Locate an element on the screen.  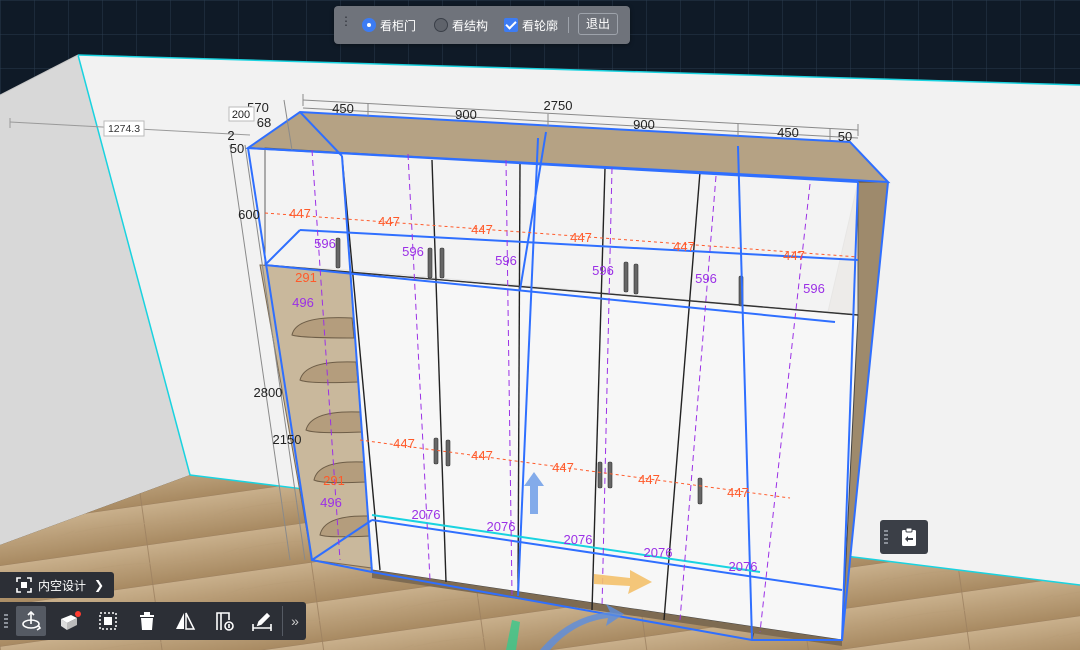
drag-handle-icon: ⋮ is located at coordinates (346, 23).